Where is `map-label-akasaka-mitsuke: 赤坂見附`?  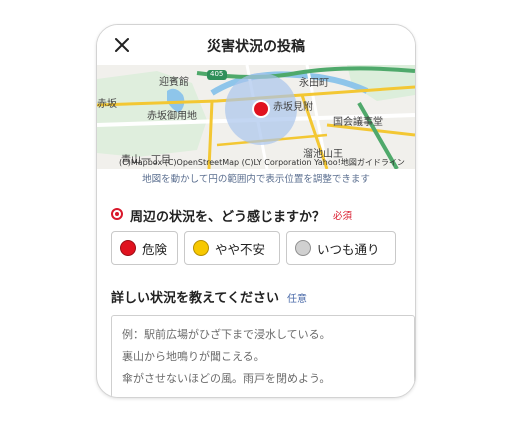
map-label-akasaka-mitsuke: 赤坂見附 is located at coordinates (293, 107).